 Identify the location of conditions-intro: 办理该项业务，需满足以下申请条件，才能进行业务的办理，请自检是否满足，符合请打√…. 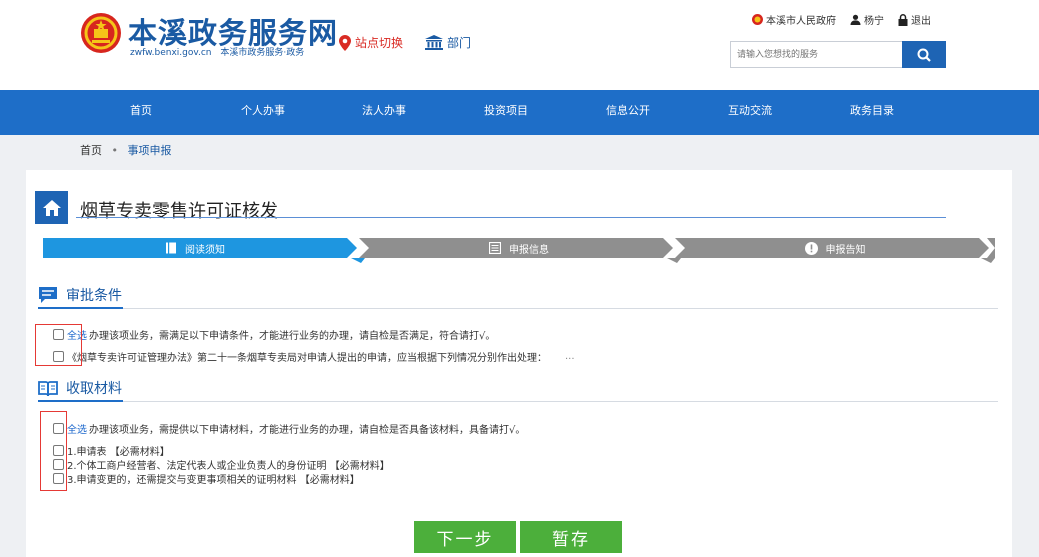
(292, 336).